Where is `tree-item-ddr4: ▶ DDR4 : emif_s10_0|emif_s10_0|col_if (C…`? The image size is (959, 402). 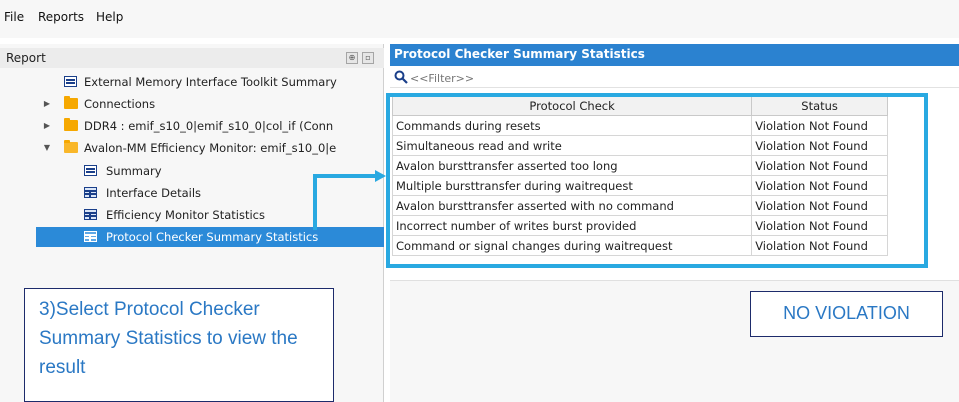 tree-item-ddr4: ▶ DDR4 : emif_s10_0|emif_s10_0|col_if (C… is located at coordinates (192, 126).